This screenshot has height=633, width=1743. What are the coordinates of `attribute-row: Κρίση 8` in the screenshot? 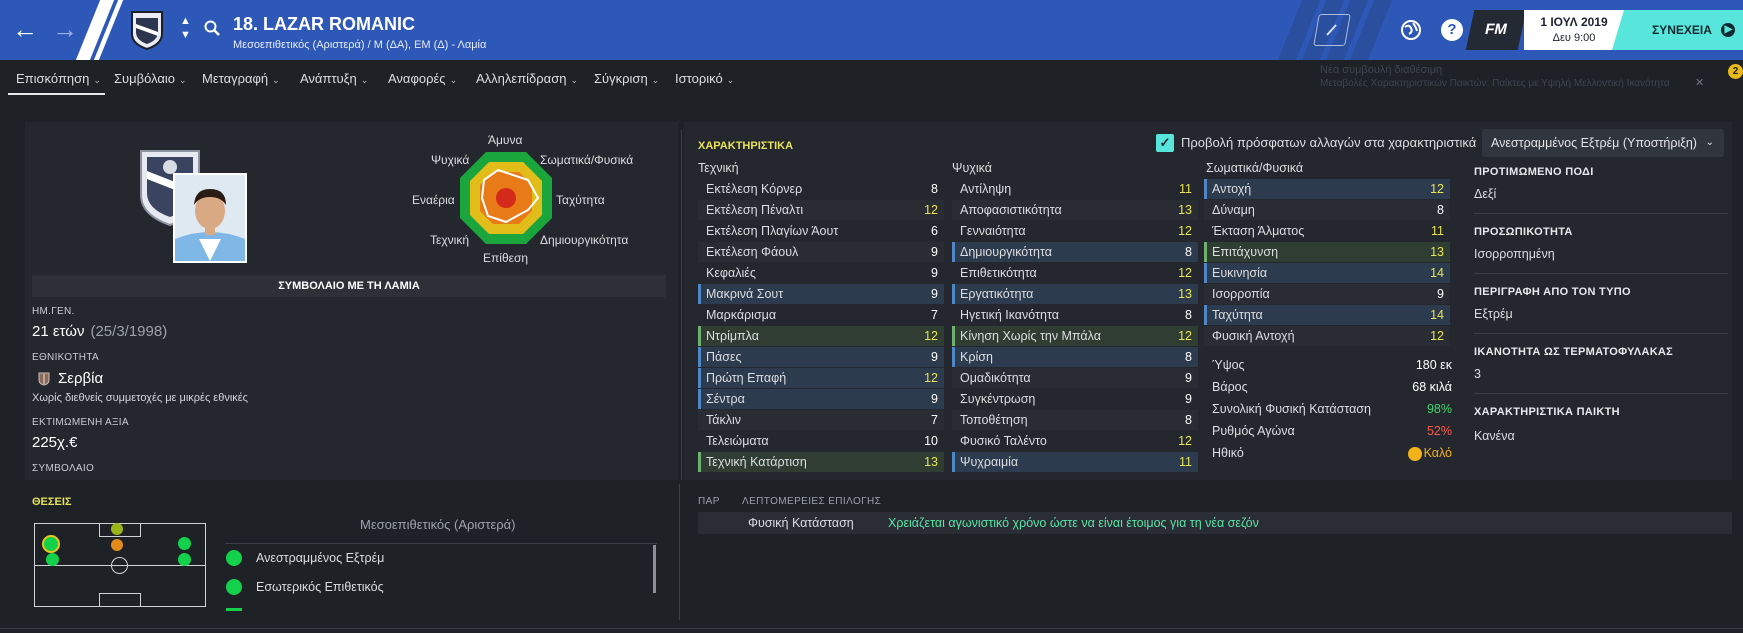 It's located at (1075, 357).